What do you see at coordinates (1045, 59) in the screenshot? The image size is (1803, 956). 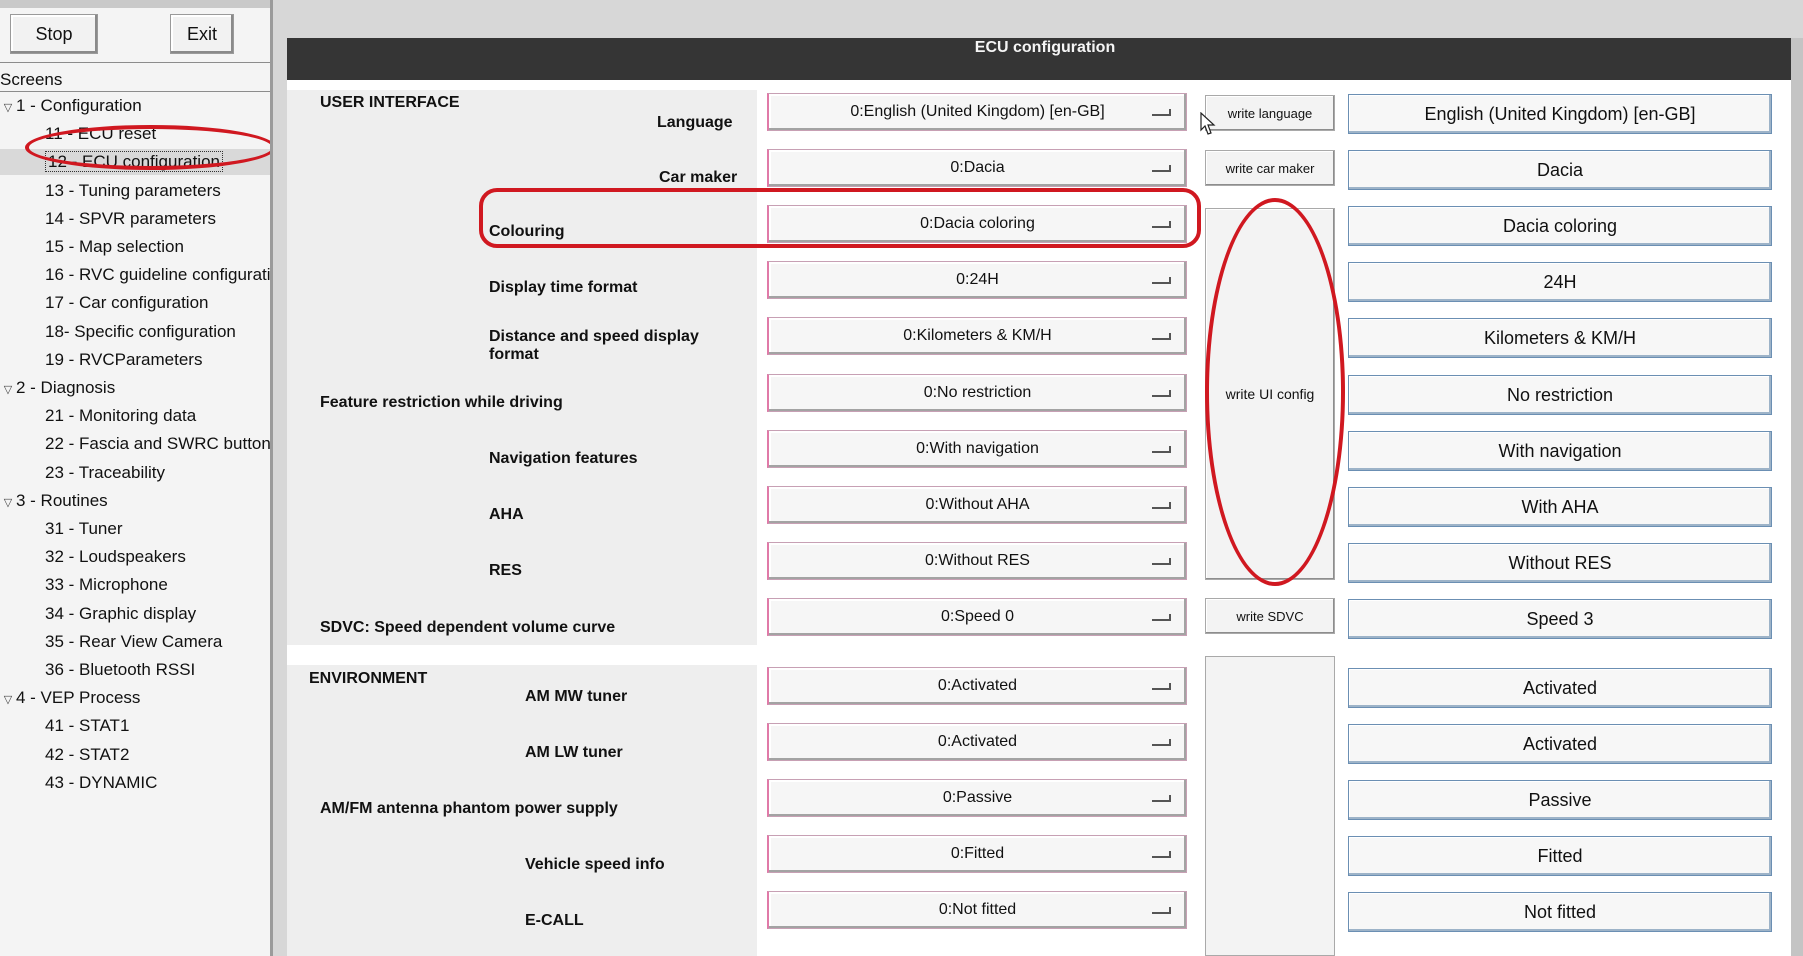 I see `page-title: ECU configuration` at bounding box center [1045, 59].